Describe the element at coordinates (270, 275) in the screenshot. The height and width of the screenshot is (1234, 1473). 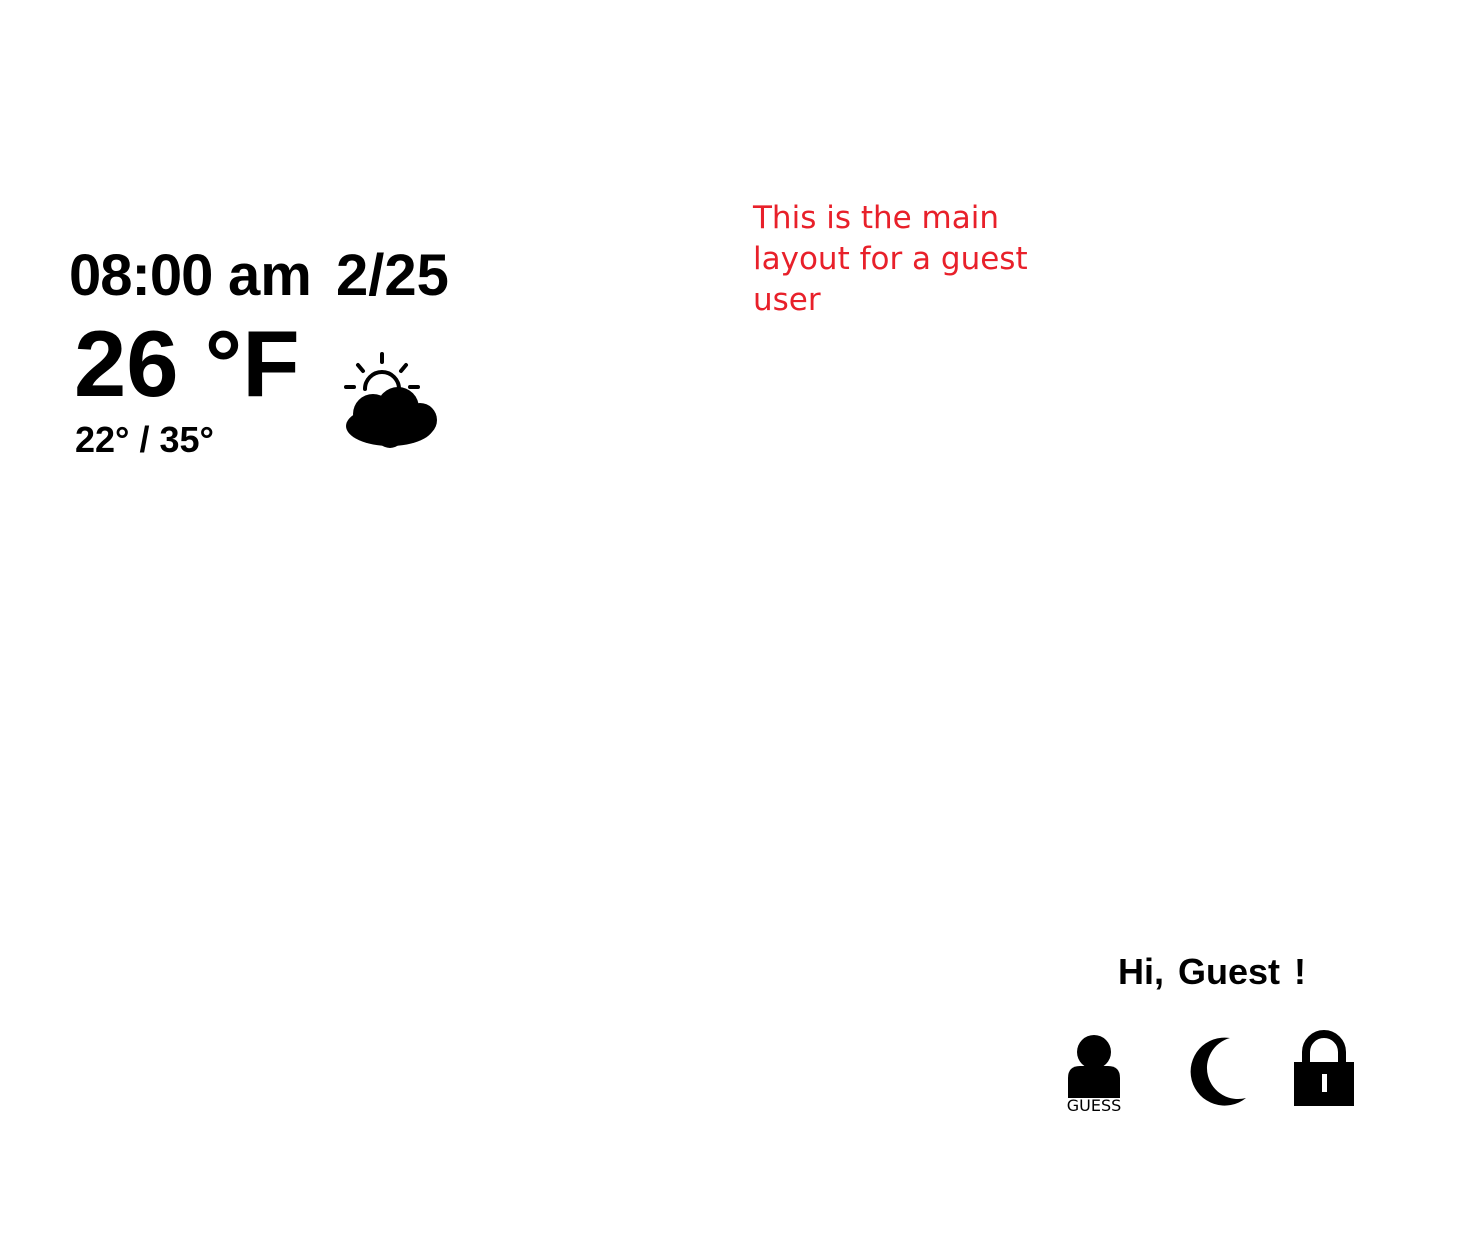
I see `clock-period: am` at that location.